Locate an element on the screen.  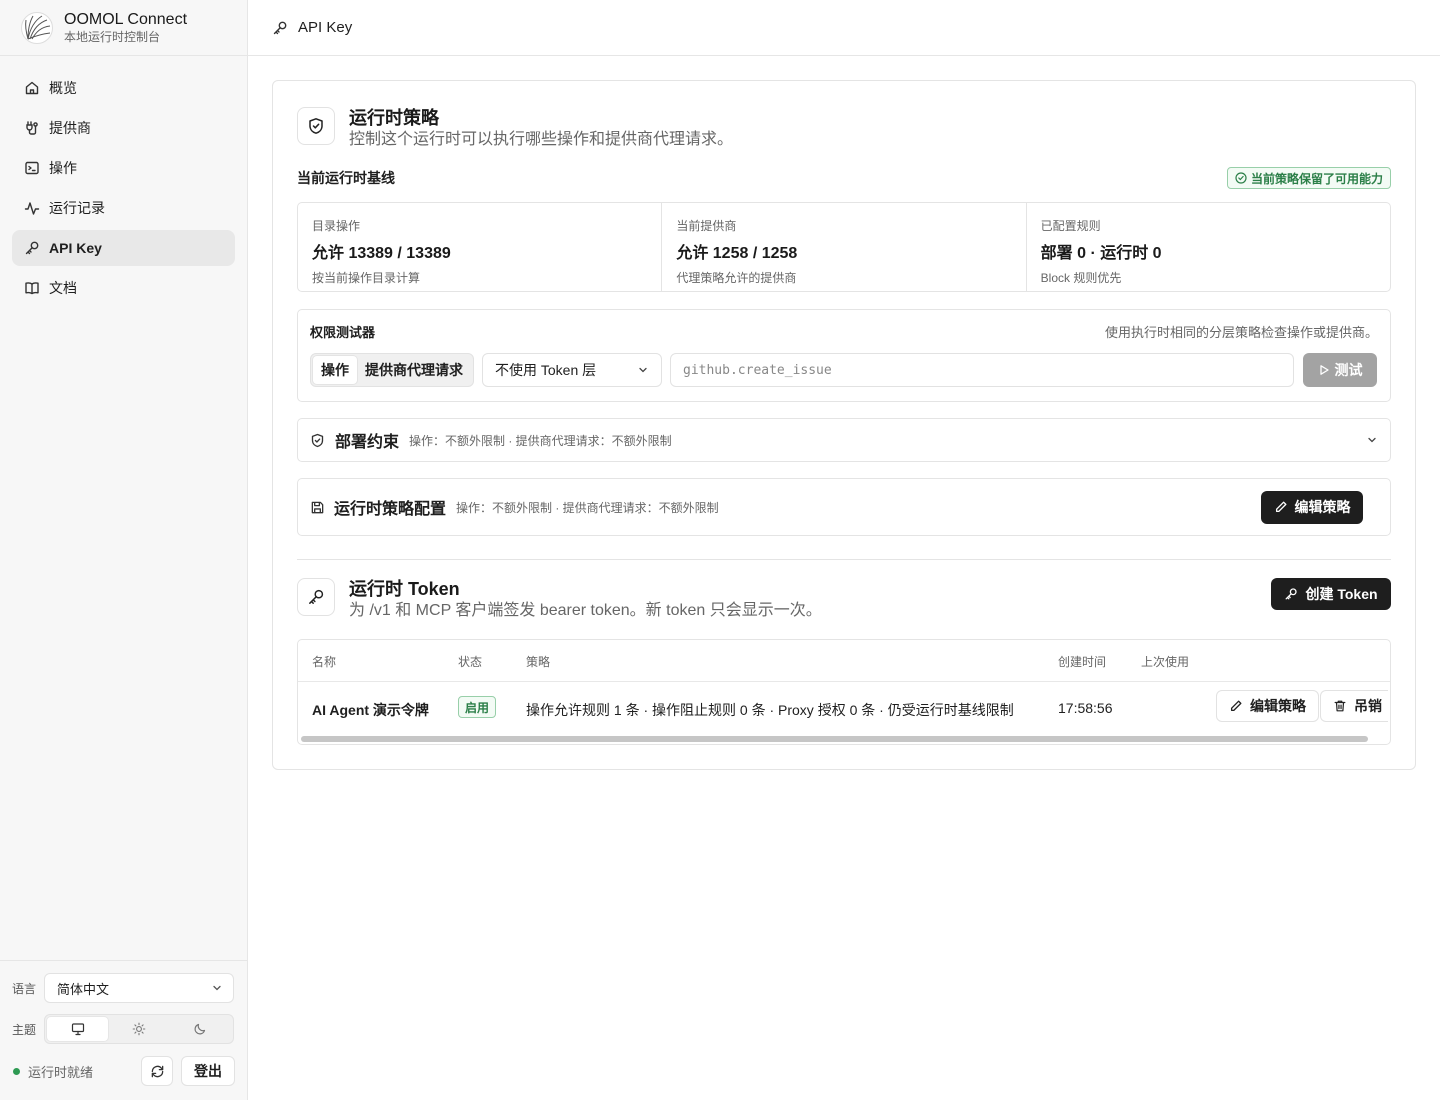
monitor-icon is located at coordinates (77, 1029).